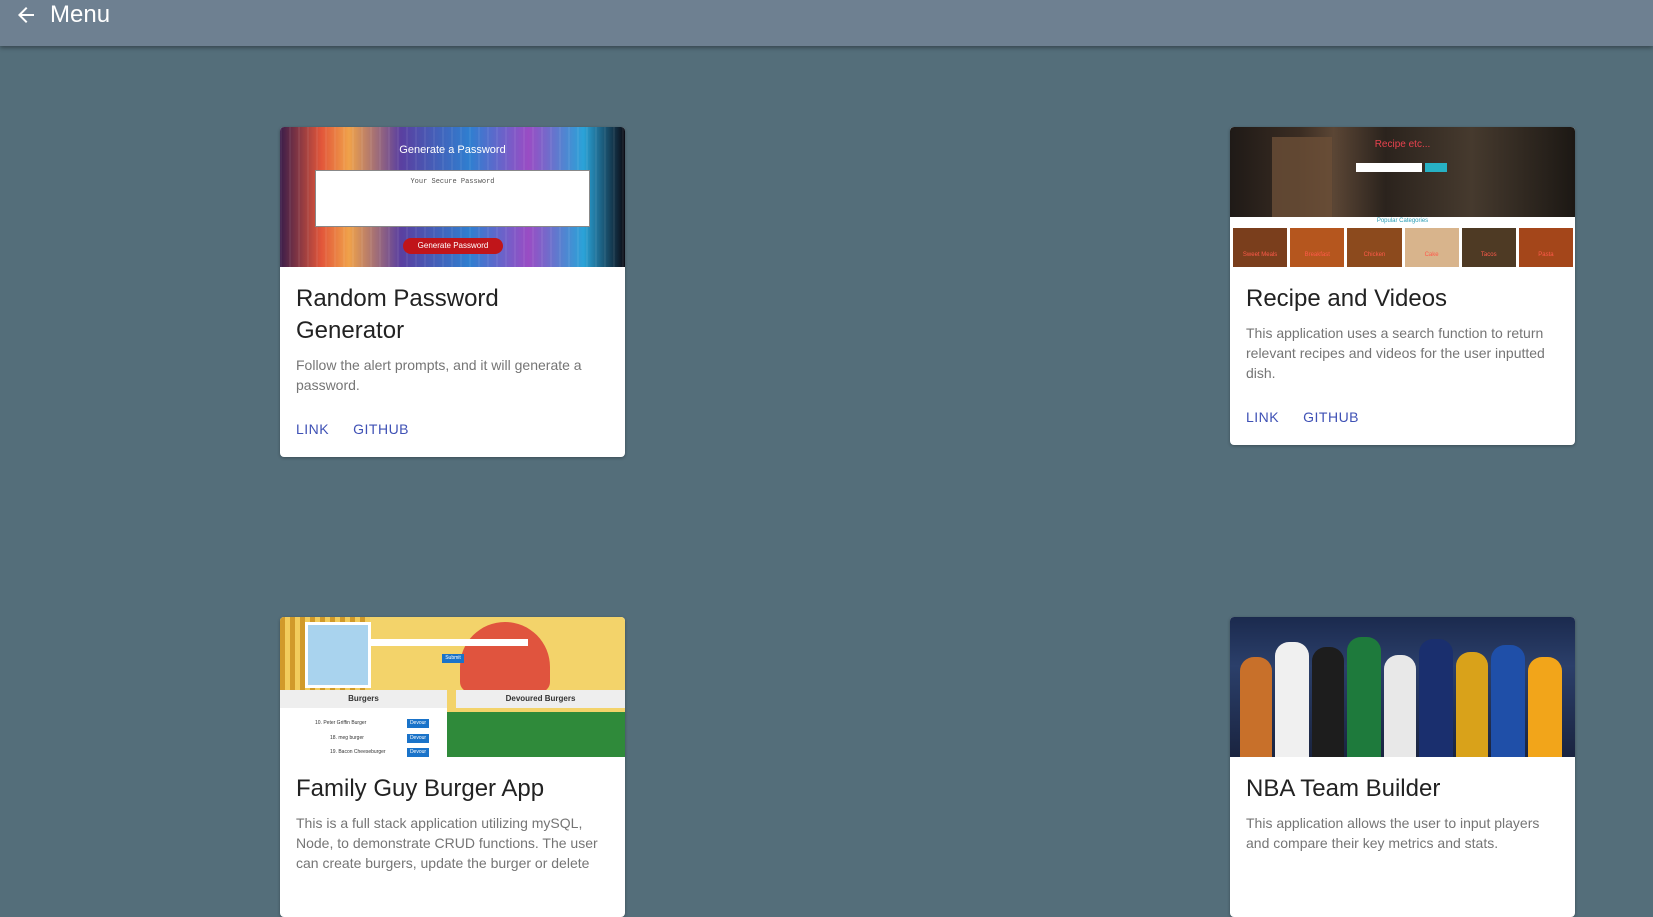  I want to click on preview-search-box, so click(1389, 167).